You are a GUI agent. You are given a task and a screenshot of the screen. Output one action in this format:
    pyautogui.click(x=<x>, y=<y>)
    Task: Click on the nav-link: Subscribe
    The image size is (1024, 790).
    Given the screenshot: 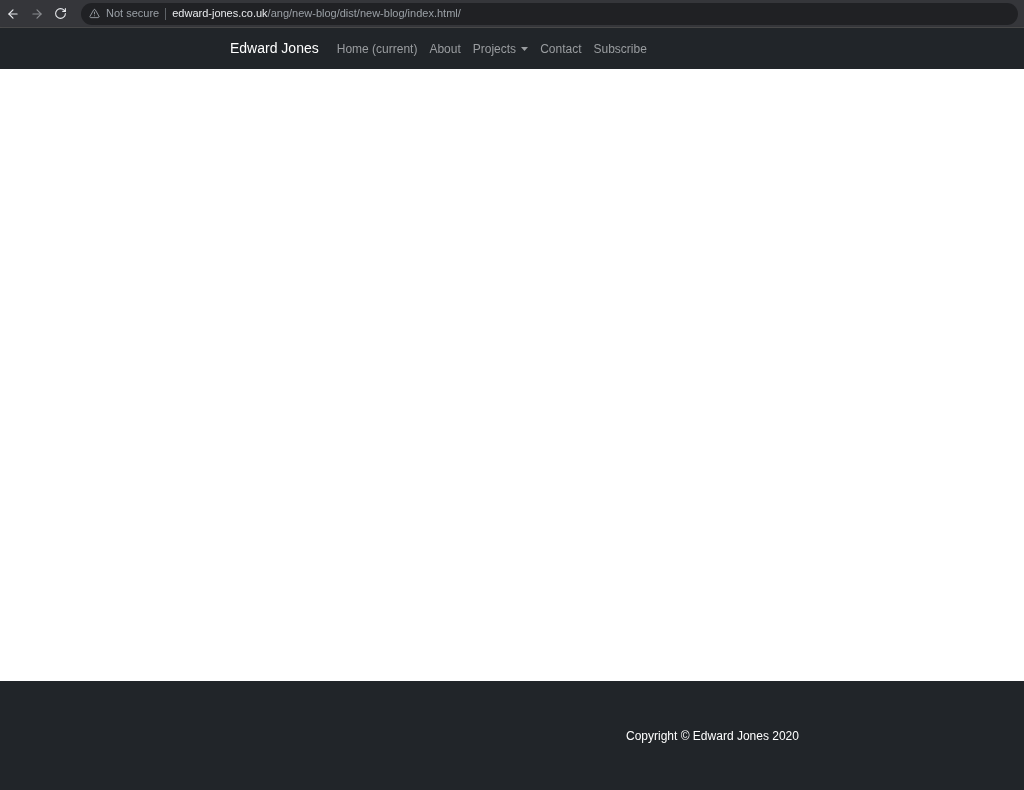 What is the action you would take?
    pyautogui.click(x=620, y=48)
    